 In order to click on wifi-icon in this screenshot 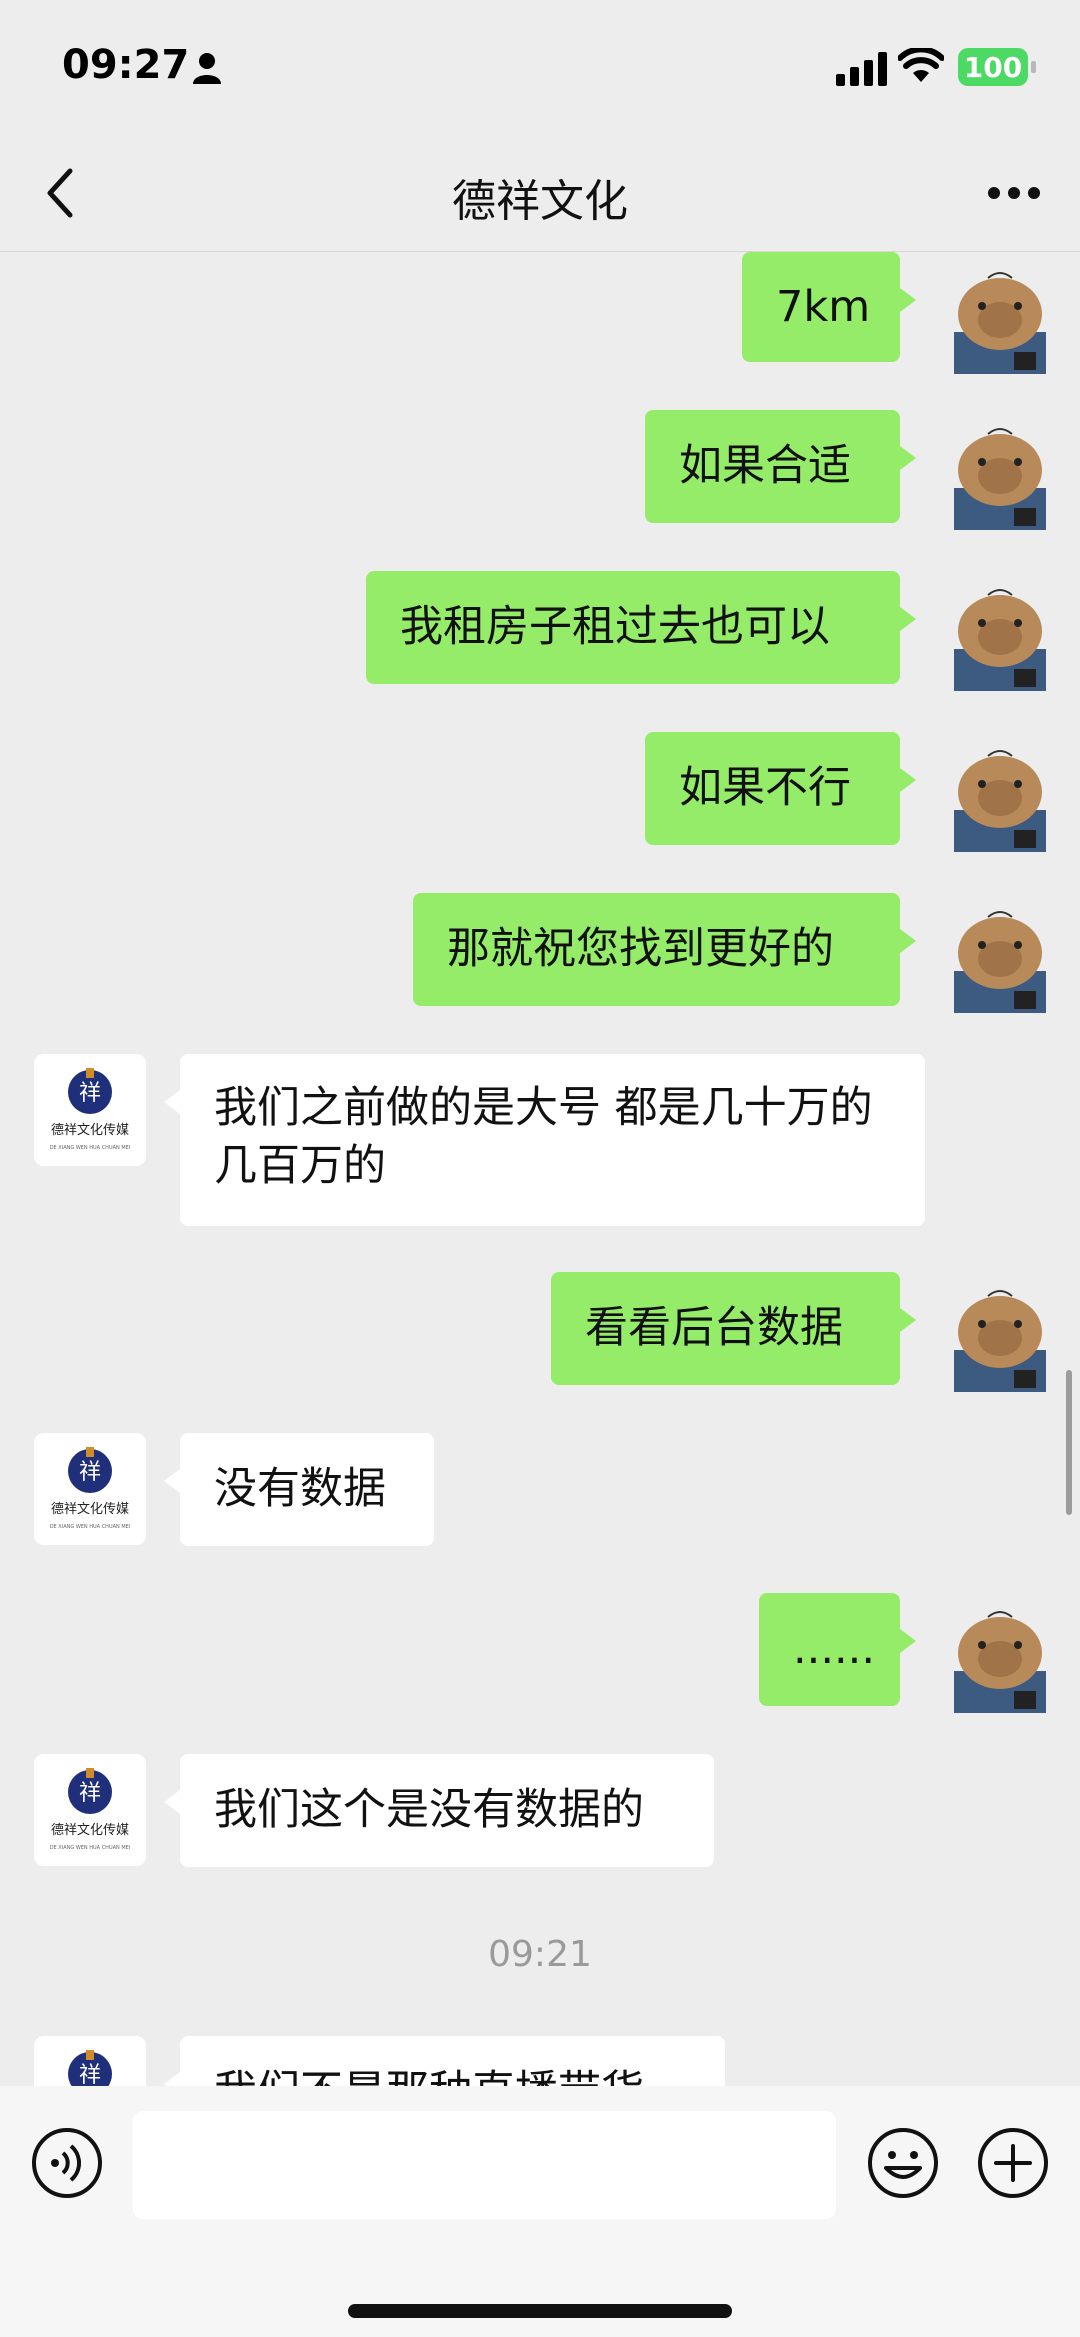, I will do `click(921, 65)`.